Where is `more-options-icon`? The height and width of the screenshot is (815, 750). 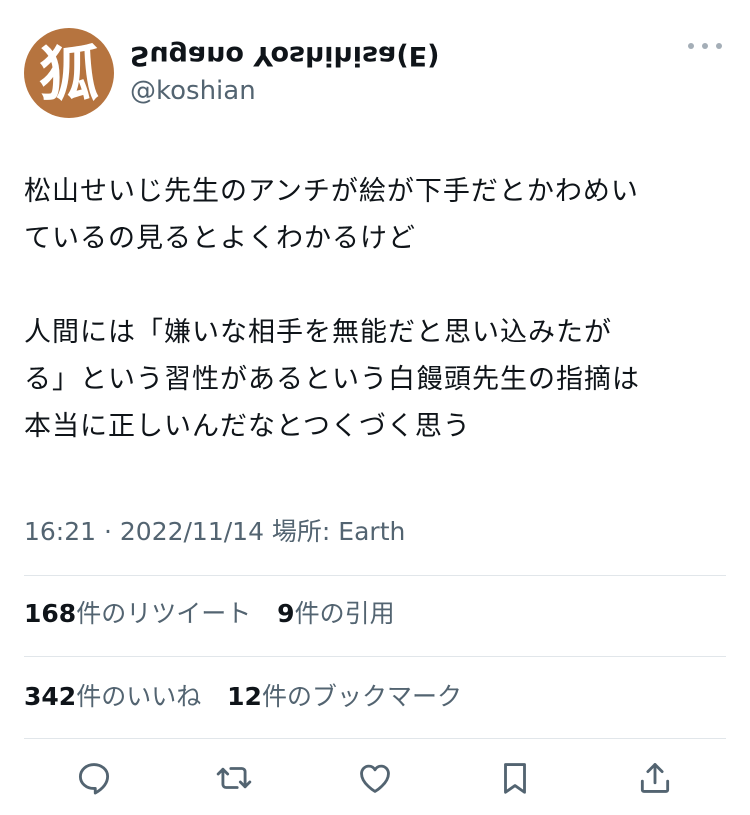
more-options-icon is located at coordinates (705, 46).